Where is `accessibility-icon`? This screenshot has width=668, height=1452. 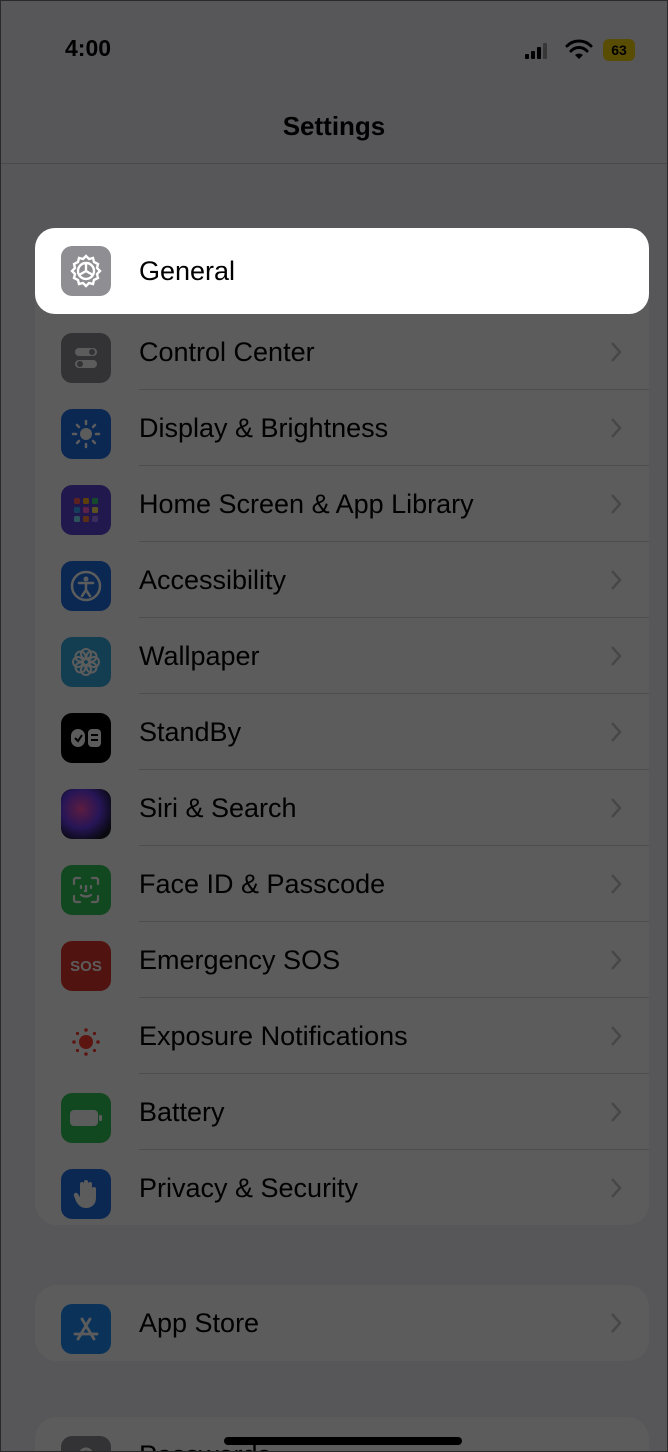
accessibility-icon is located at coordinates (86, 586).